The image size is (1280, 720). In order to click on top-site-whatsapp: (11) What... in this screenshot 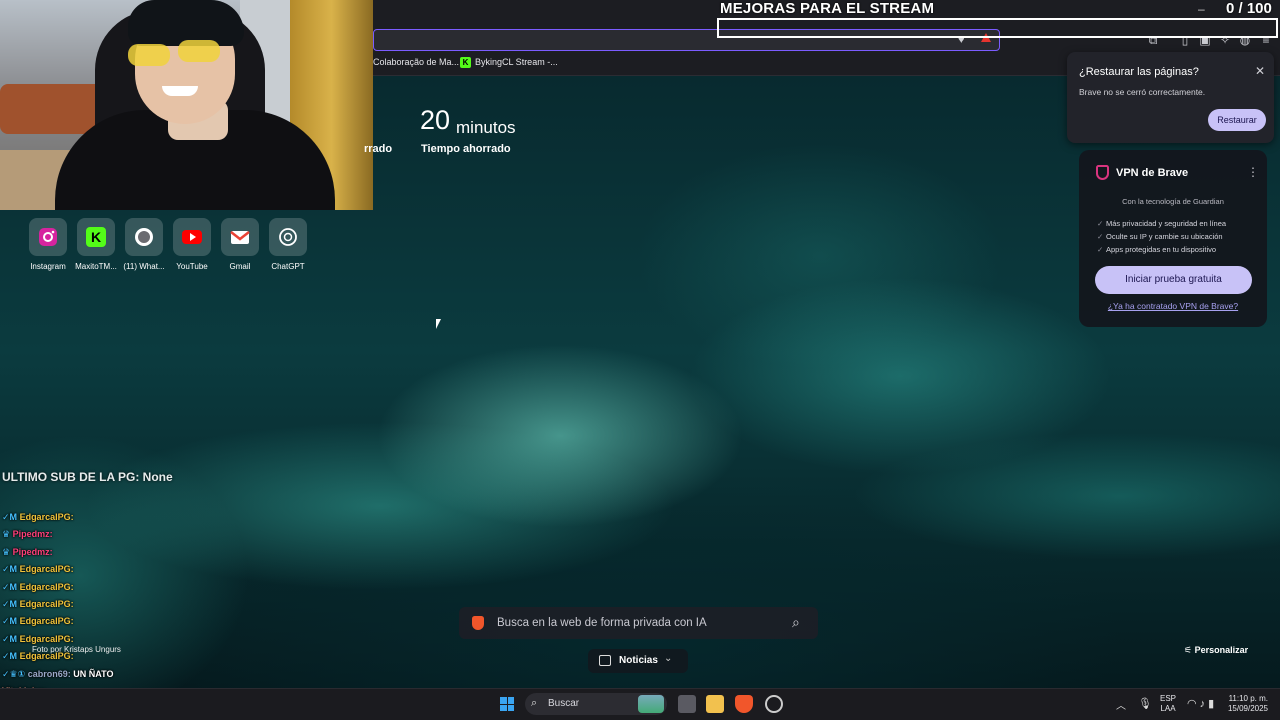, I will do `click(144, 244)`.